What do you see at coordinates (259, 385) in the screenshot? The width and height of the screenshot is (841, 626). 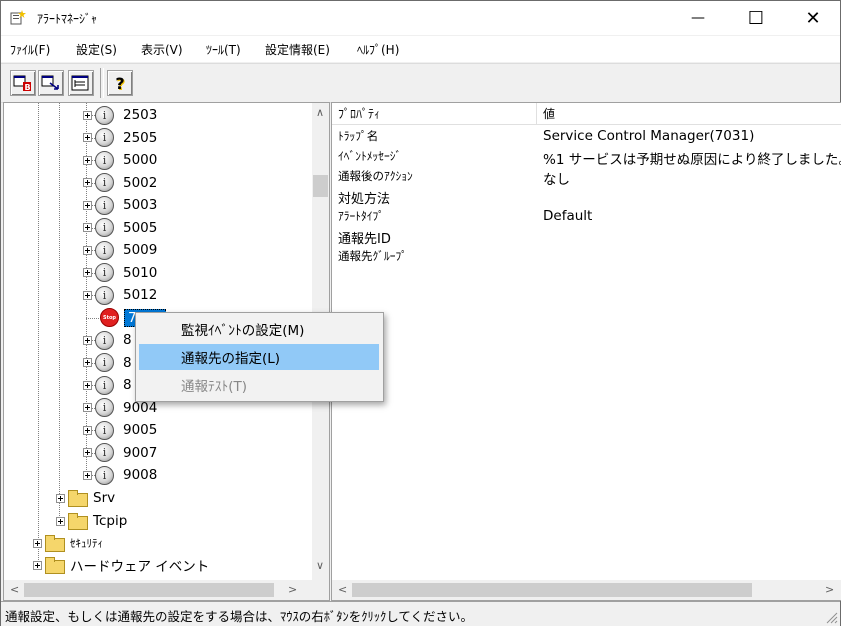 I see `menu-item-notification-test: 通報ﾃｽﾄ(T)` at bounding box center [259, 385].